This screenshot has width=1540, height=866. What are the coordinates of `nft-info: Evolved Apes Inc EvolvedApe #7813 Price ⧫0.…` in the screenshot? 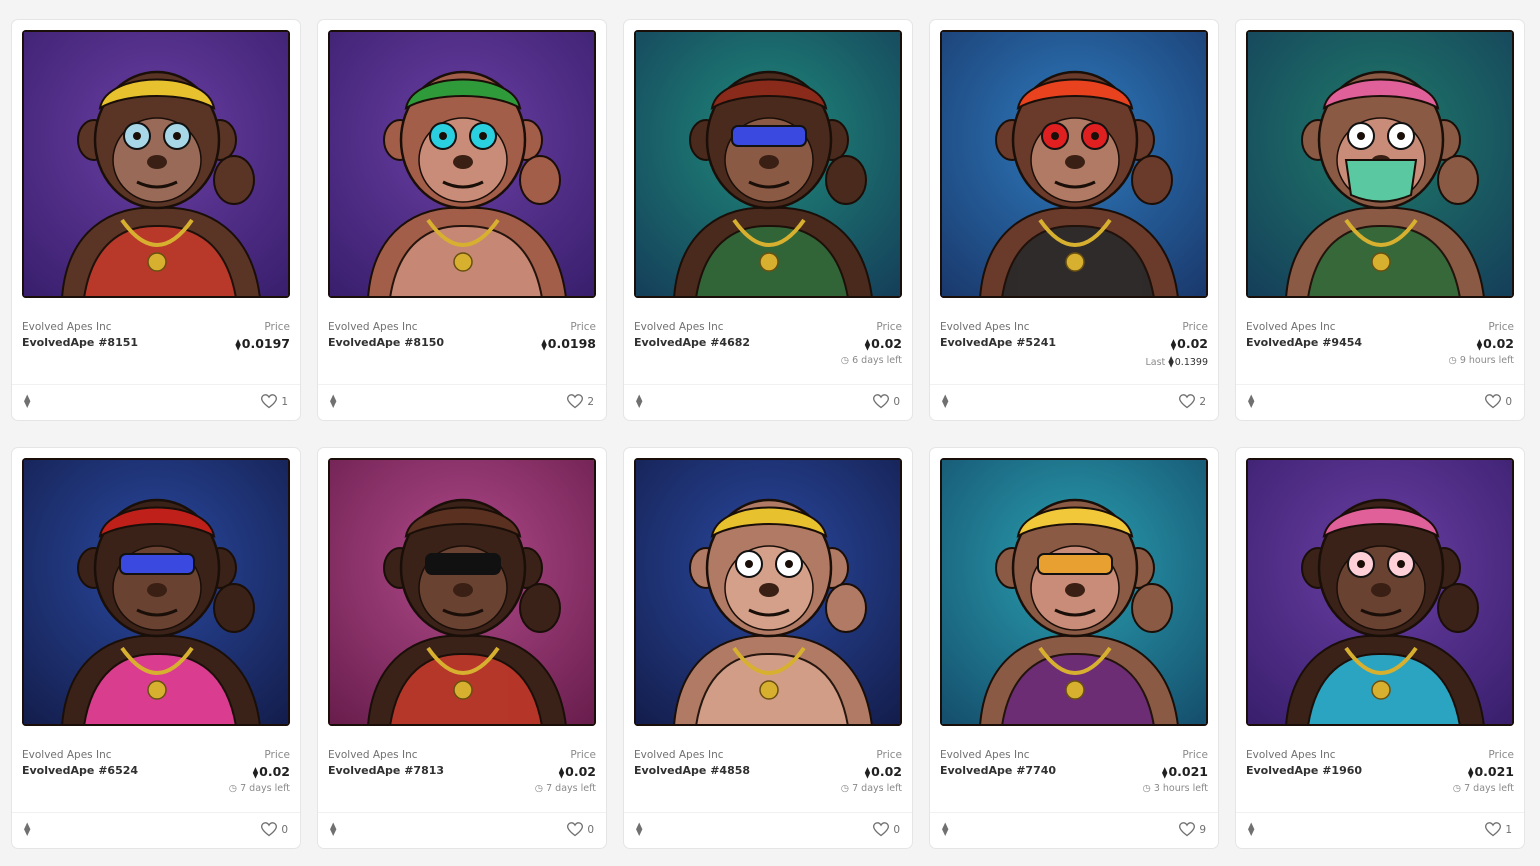 It's located at (462, 774).